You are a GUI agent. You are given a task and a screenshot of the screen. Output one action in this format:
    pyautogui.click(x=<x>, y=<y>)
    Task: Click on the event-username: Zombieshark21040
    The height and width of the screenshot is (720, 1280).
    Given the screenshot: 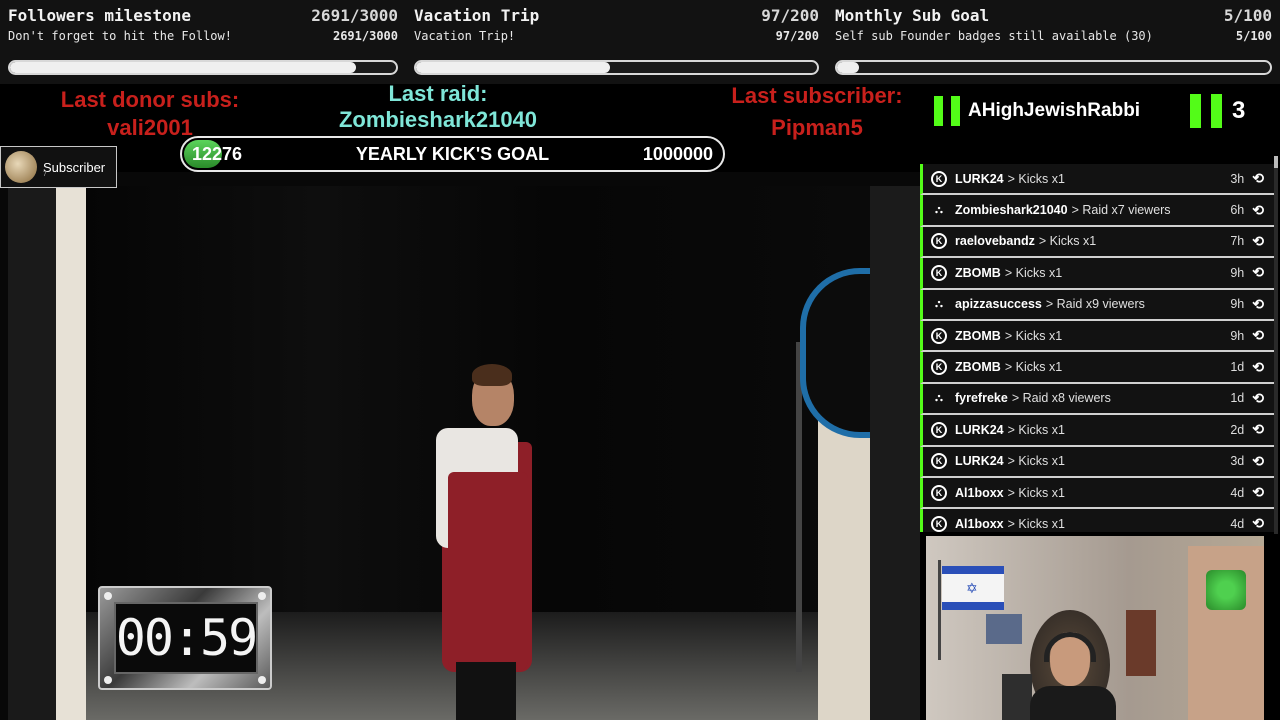 What is the action you would take?
    pyautogui.click(x=1011, y=210)
    